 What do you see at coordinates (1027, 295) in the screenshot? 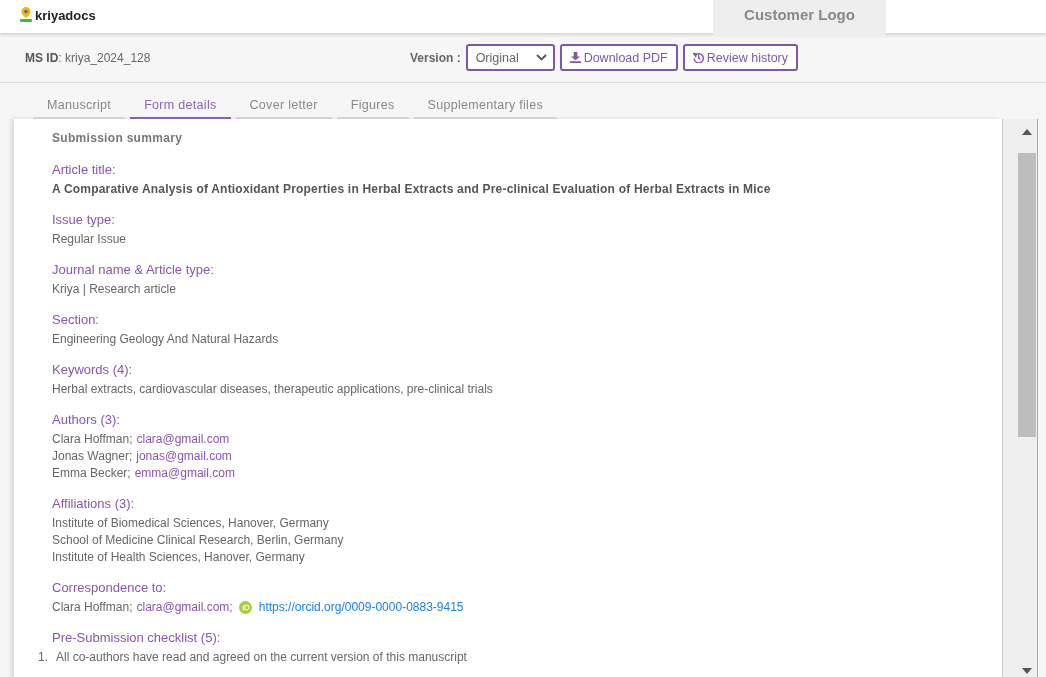
I see `scrollbar-thumb` at bounding box center [1027, 295].